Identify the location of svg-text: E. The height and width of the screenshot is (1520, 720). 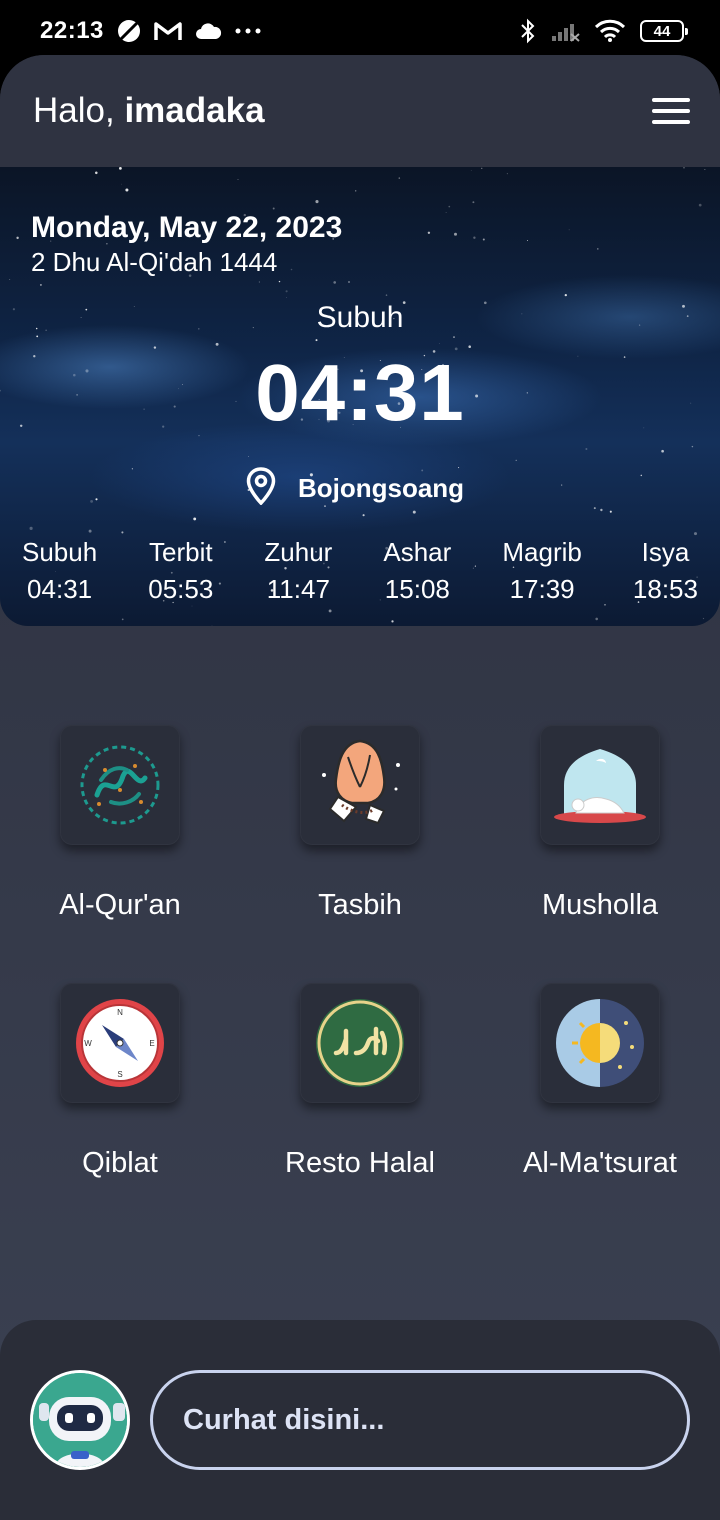
(151, 1043).